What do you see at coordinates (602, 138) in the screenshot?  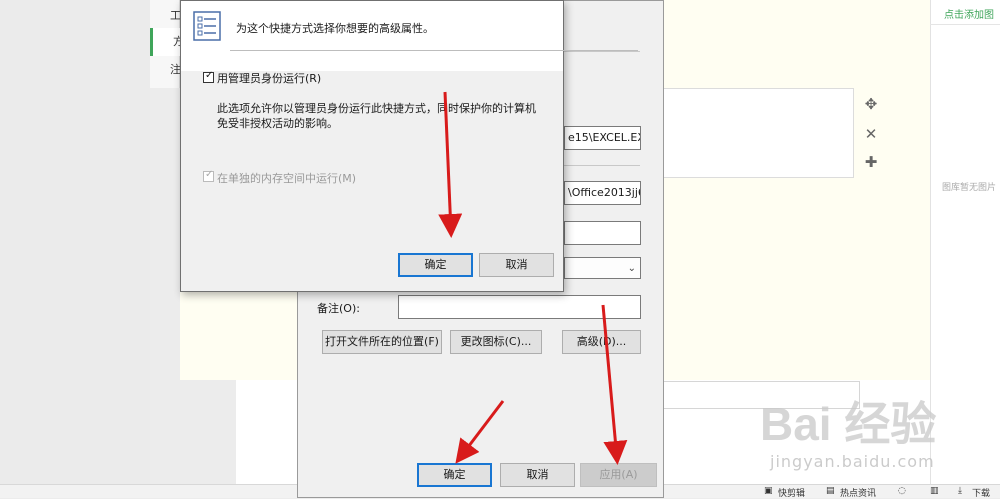 I see `target-field: e15\EXCEL.EXE` at bounding box center [602, 138].